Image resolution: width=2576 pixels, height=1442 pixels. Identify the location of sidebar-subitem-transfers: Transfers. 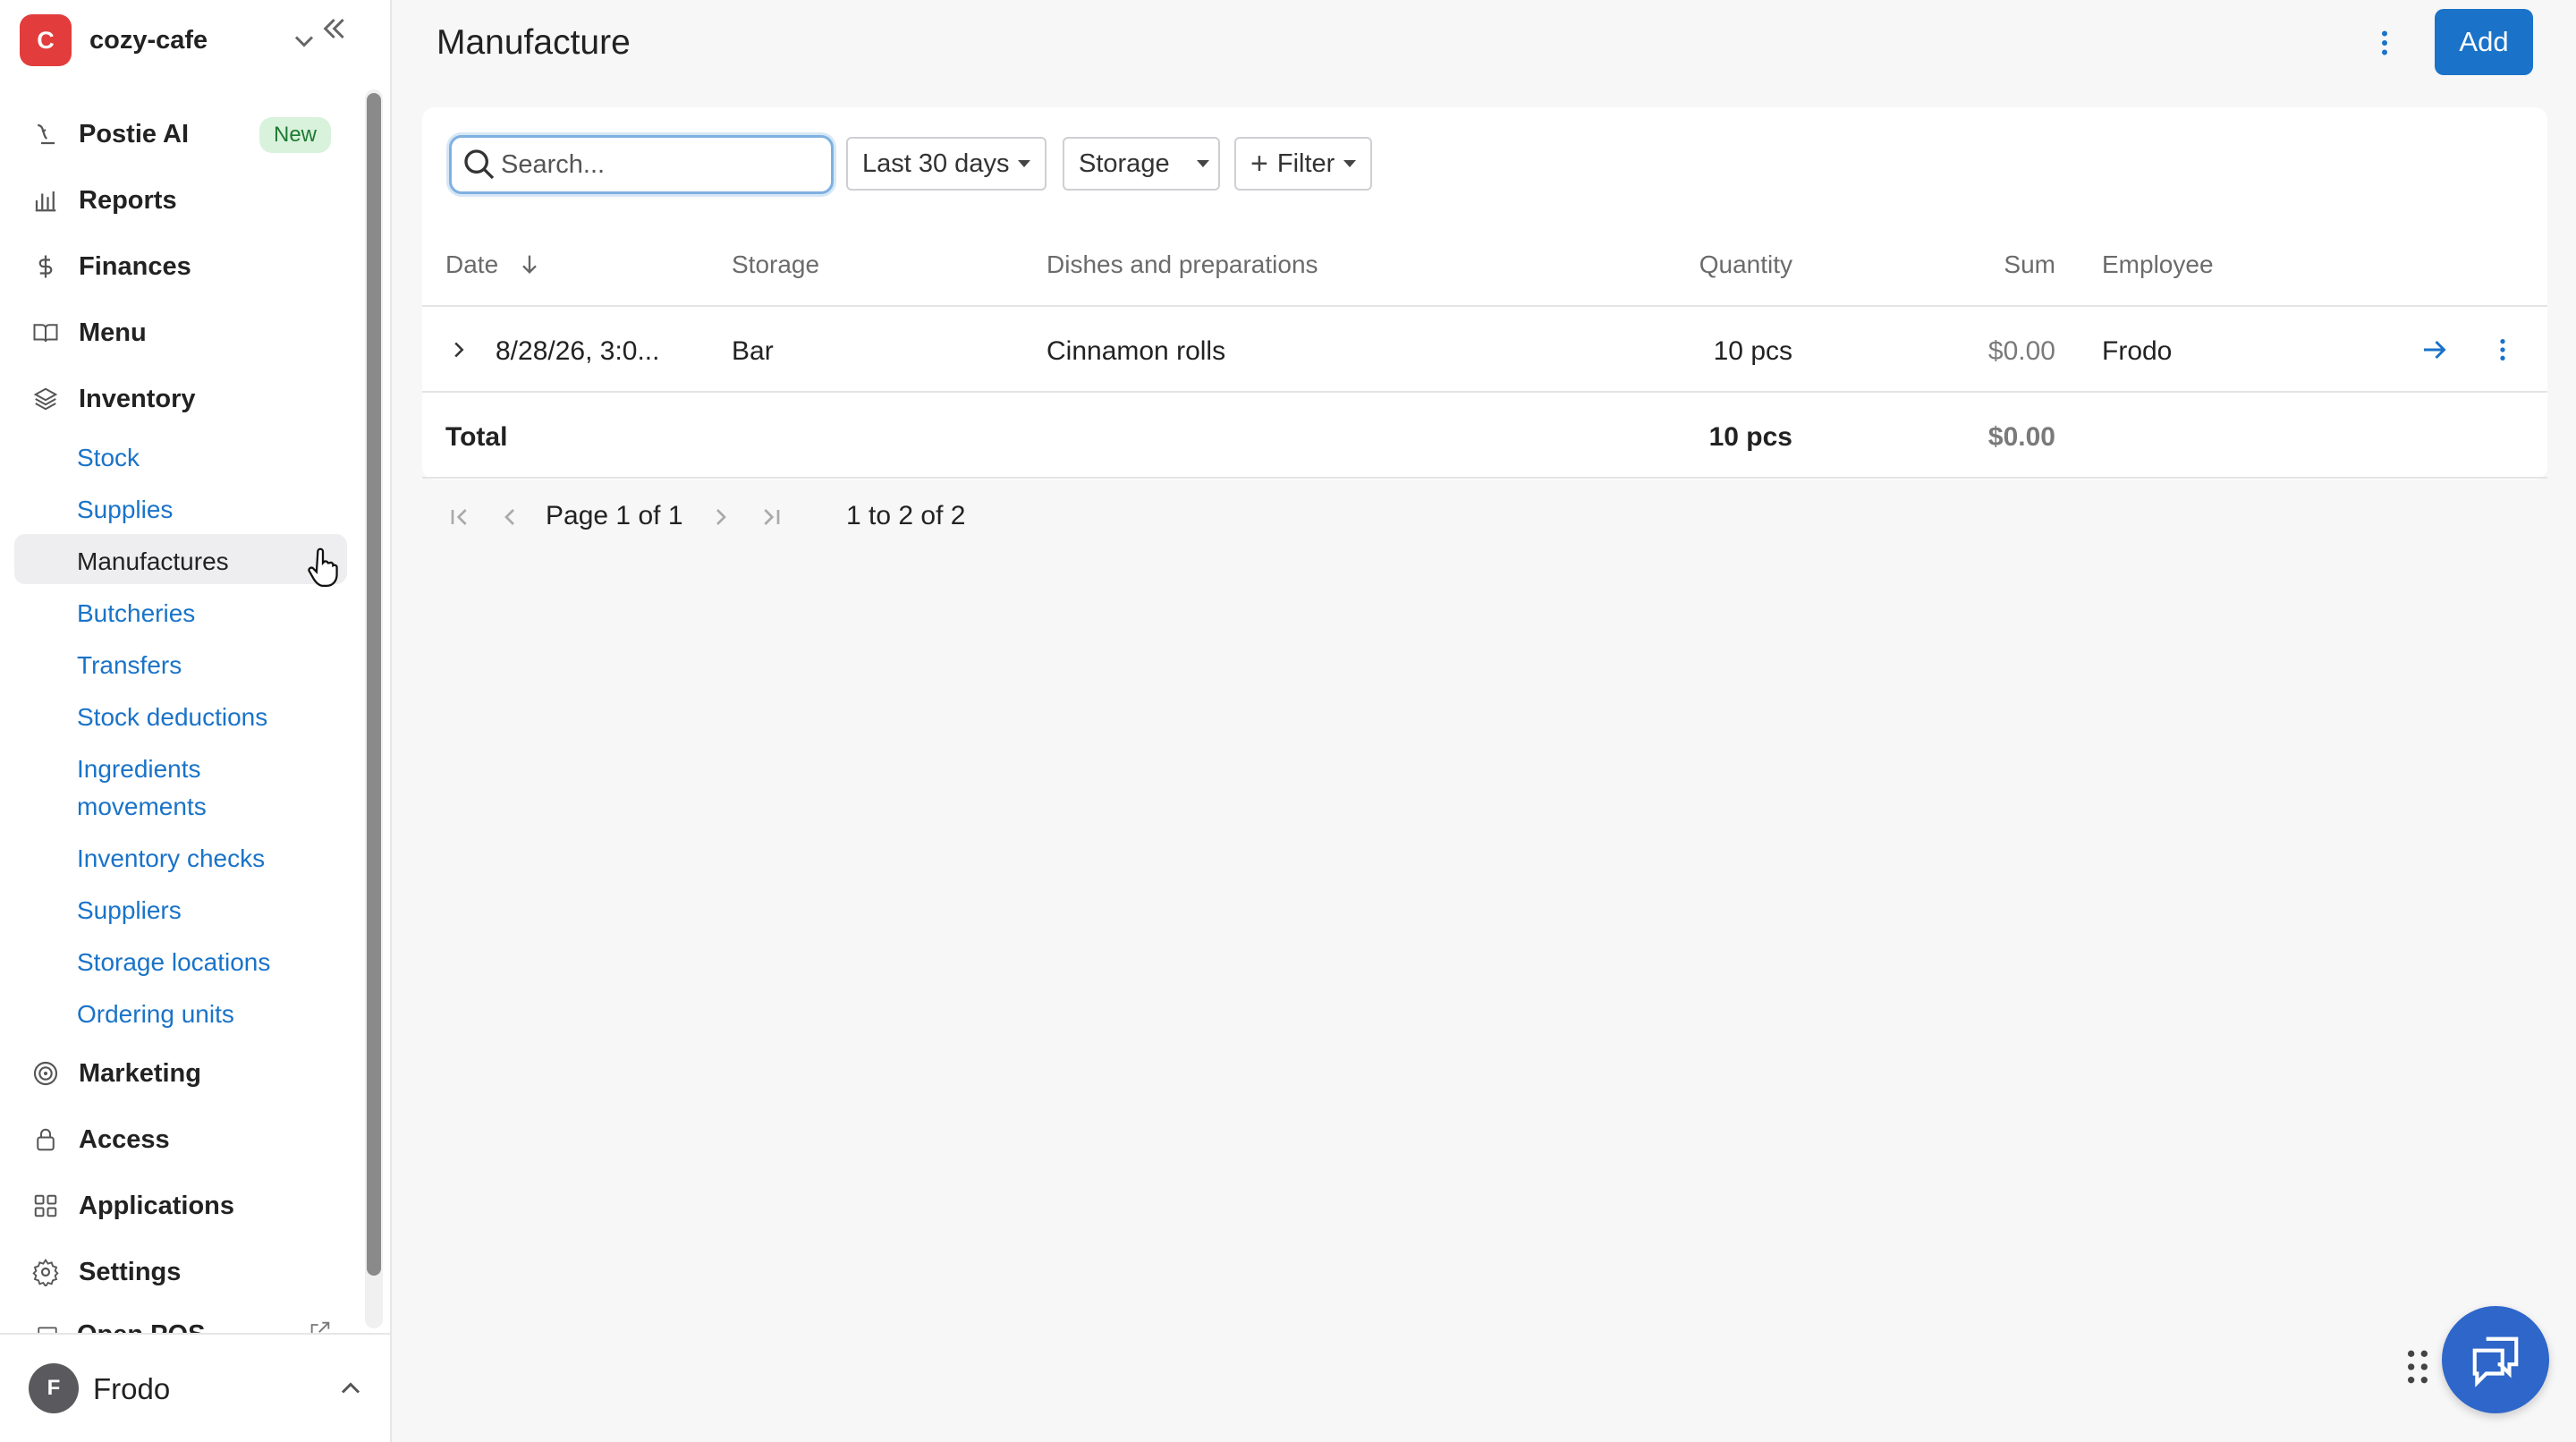
(129, 665).